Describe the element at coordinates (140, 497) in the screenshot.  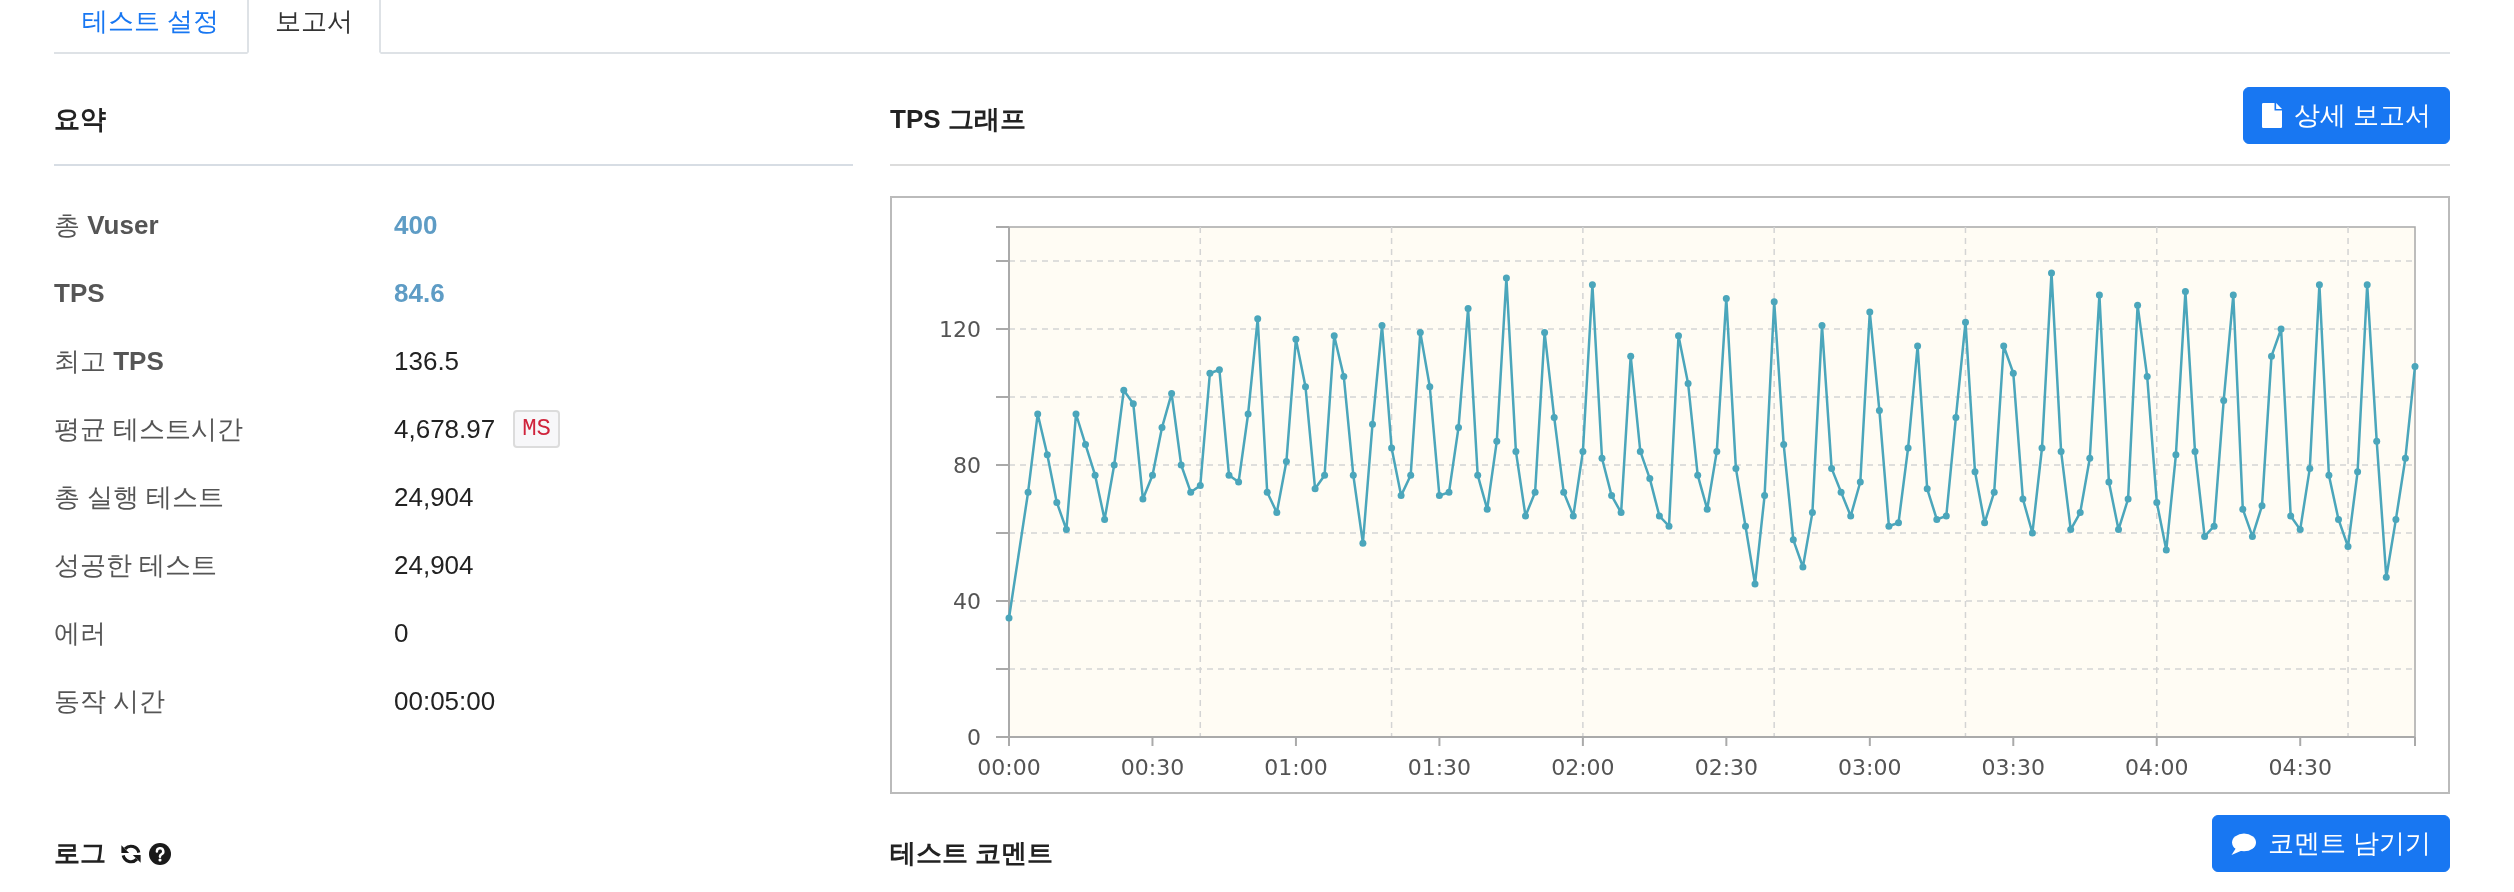
I see `summary-label: 총 실행 테스트` at that location.